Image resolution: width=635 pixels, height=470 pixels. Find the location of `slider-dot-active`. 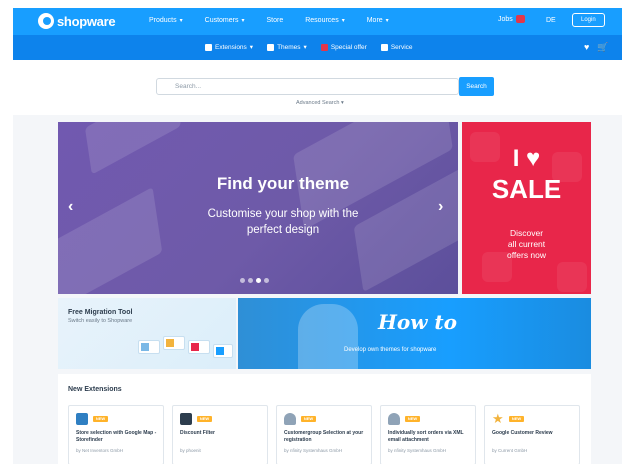

slider-dot-active is located at coordinates (258, 280).